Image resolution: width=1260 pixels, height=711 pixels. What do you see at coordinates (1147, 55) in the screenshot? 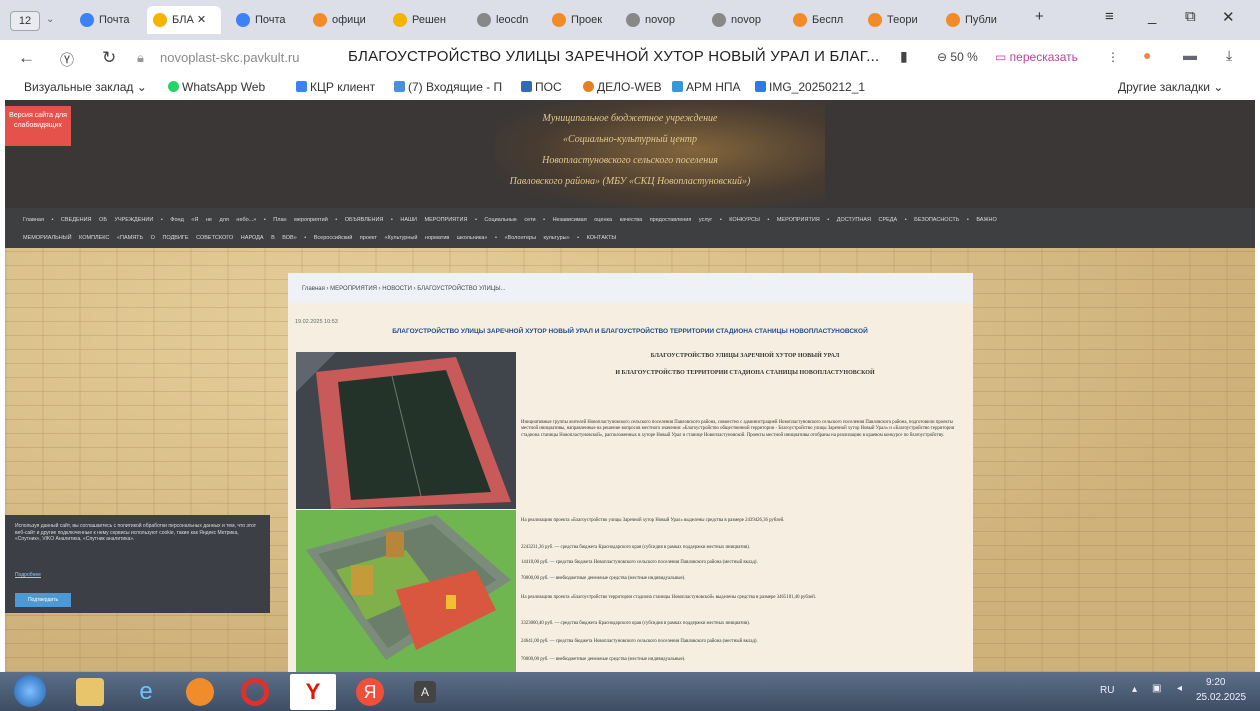
I see `alice-icon: ●` at bounding box center [1147, 55].